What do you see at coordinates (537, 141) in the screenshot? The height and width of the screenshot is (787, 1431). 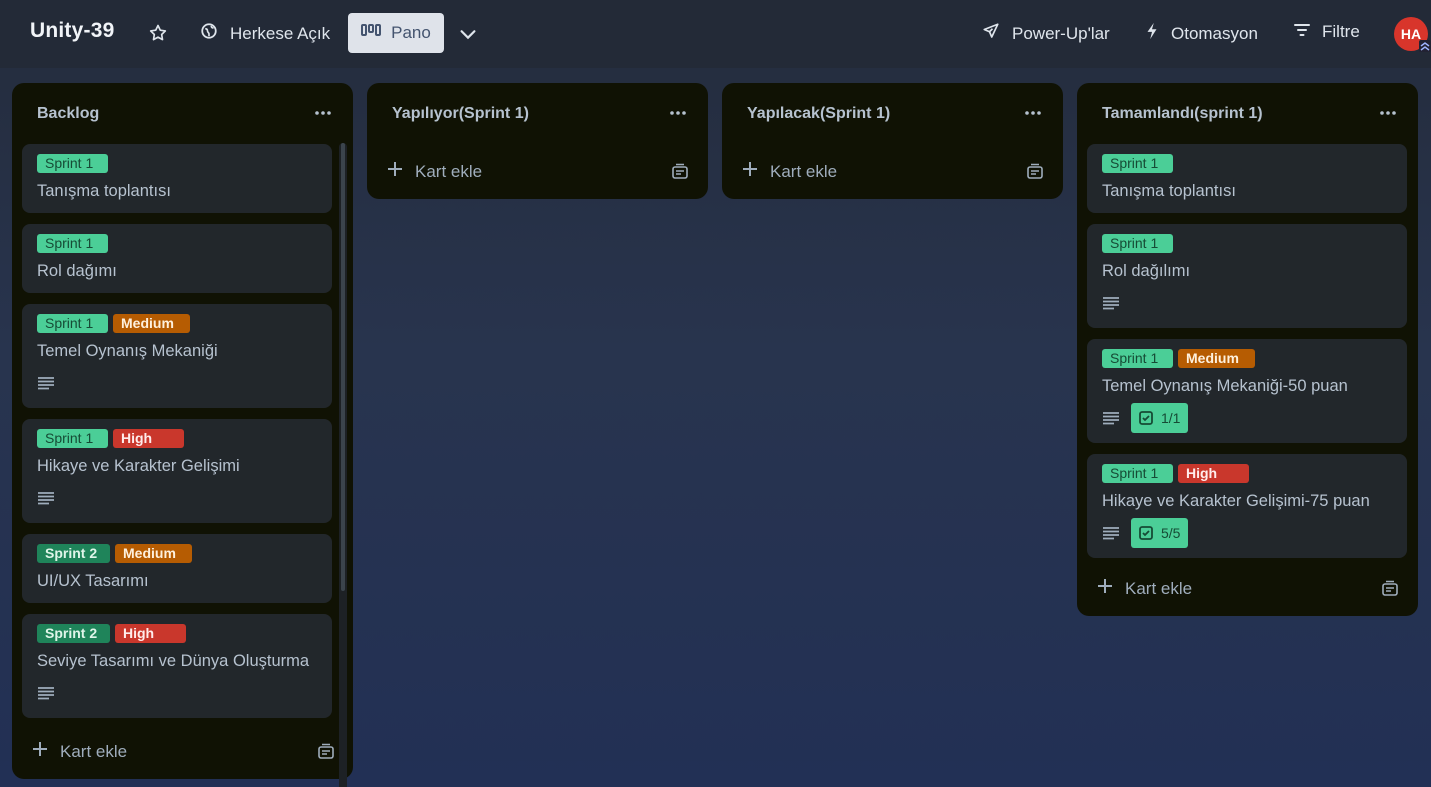 I see `list-in-progress: Yapılıyor(Sprint 1) Kart ekle` at bounding box center [537, 141].